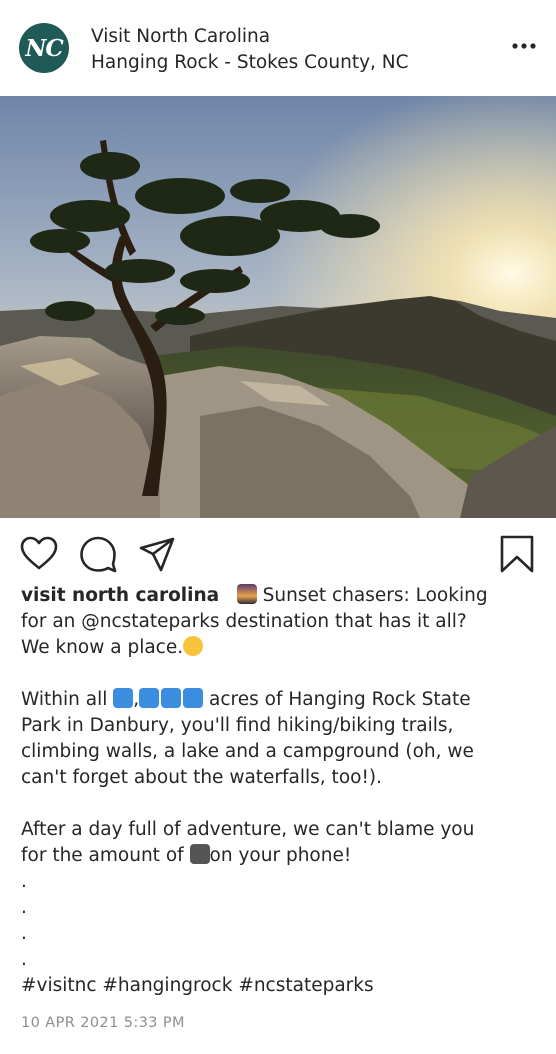 The height and width of the screenshot is (1054, 556). Describe the element at coordinates (250, 62) in the screenshot. I see `post-location: Hanging Rock - Stokes County, NC` at that location.